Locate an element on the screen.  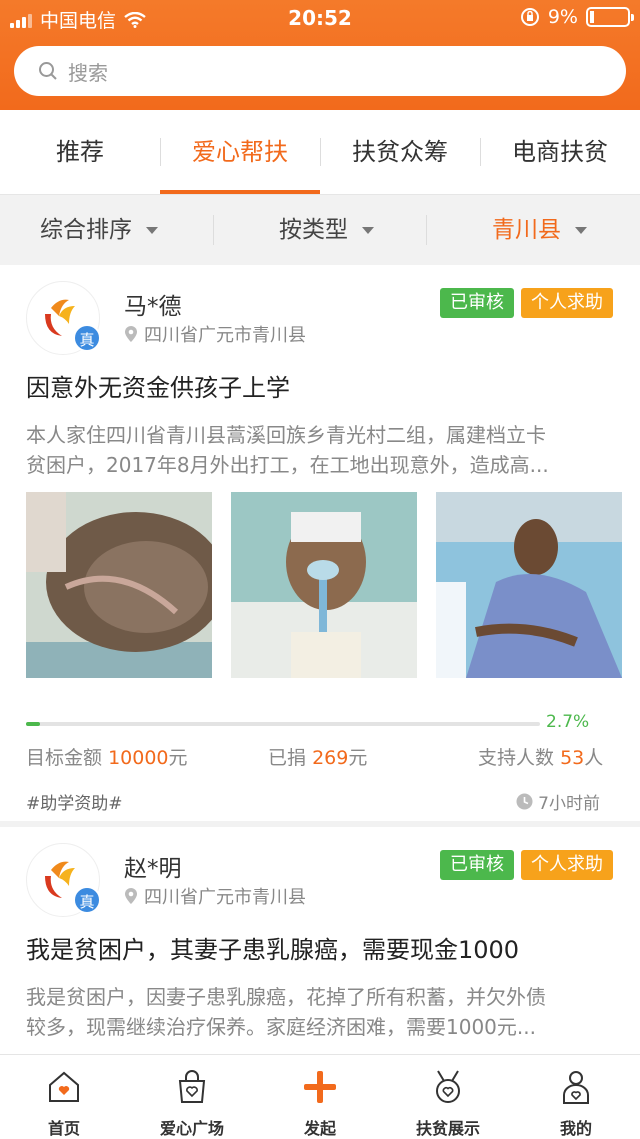
target-amount: 目标金额 10000元 is located at coordinates (107, 756).